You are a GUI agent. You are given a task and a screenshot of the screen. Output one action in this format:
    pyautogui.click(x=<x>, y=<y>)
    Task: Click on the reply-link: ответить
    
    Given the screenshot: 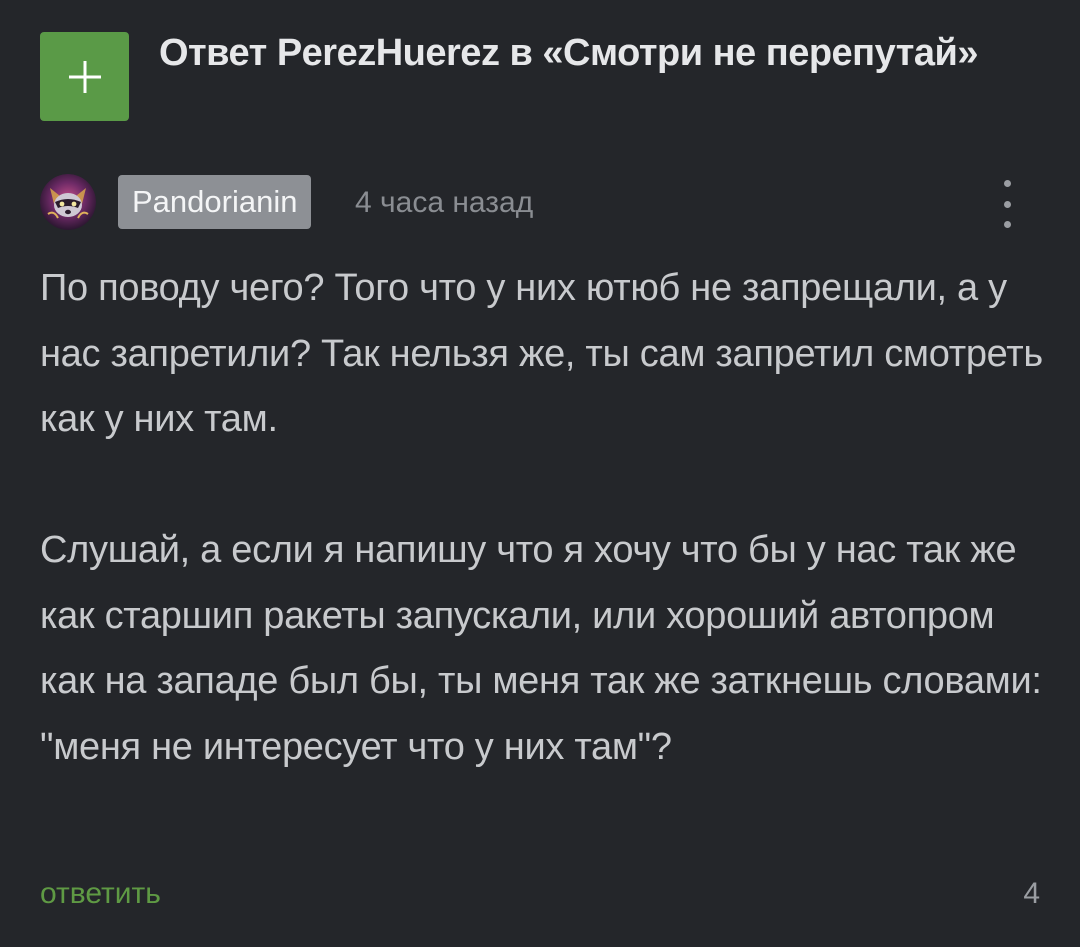 What is the action you would take?
    pyautogui.click(x=100, y=894)
    